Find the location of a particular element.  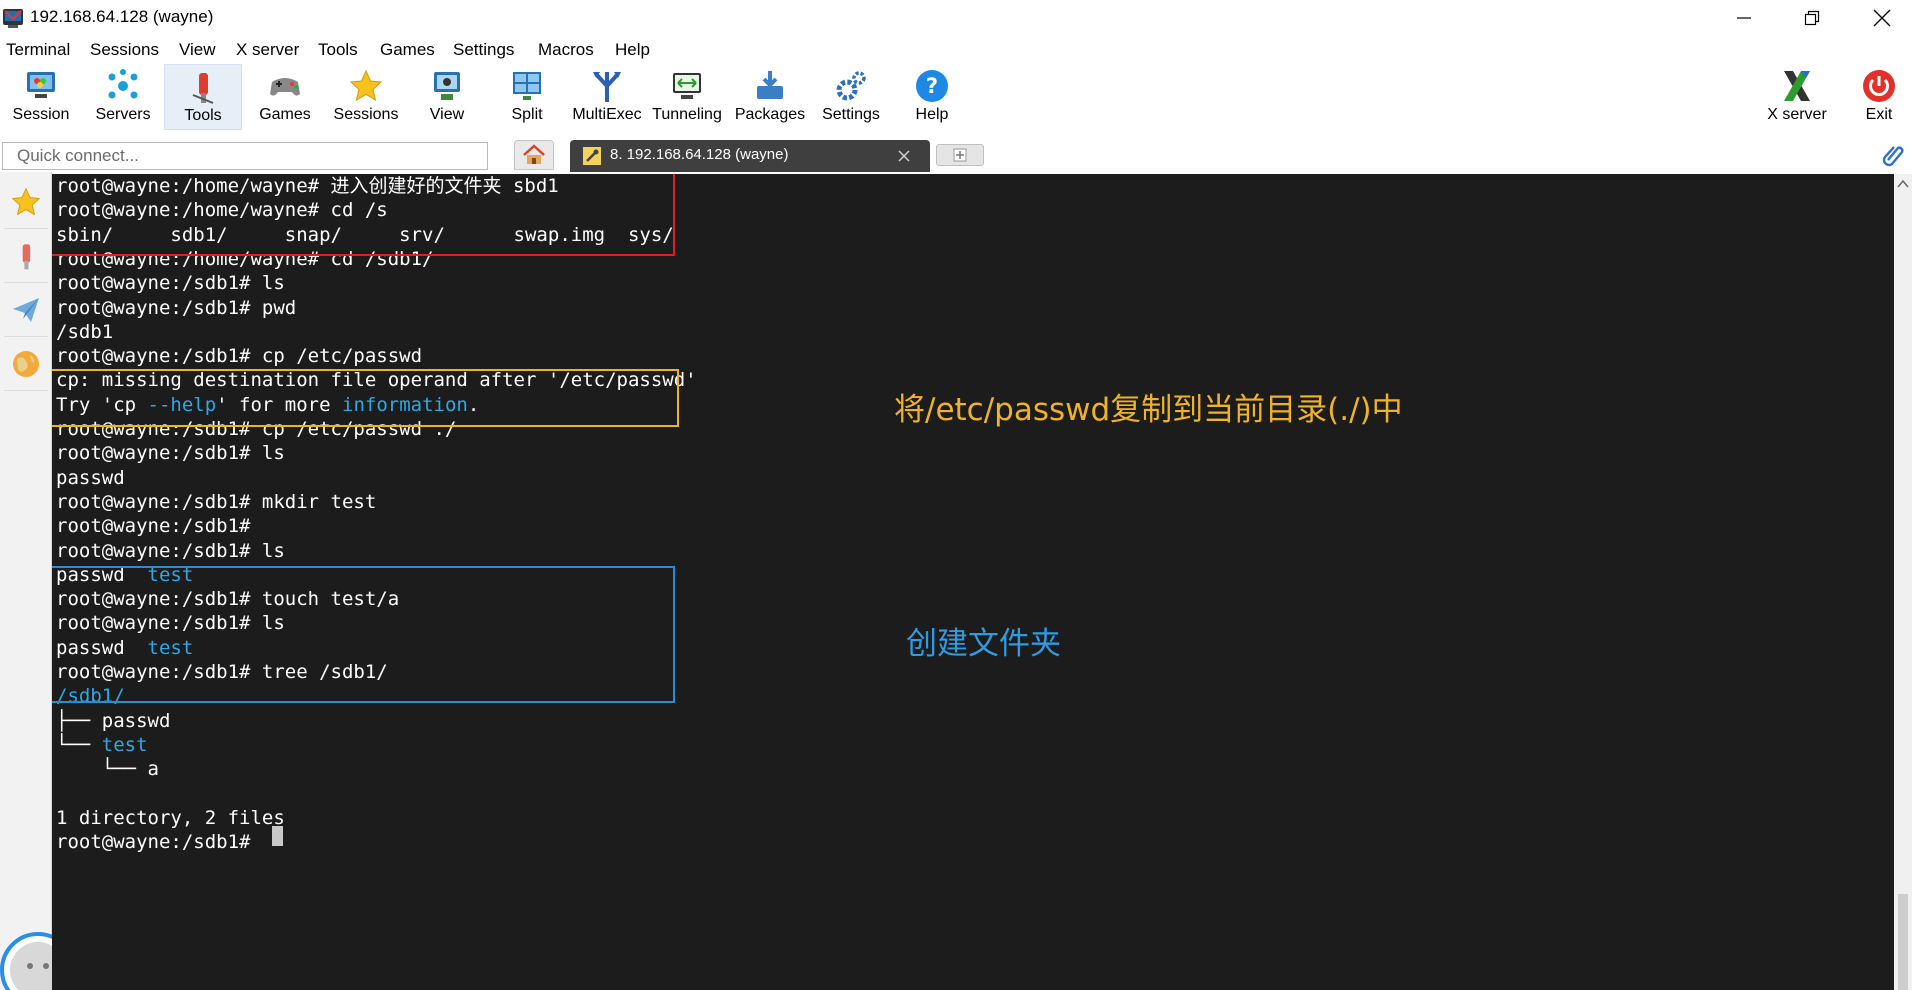

session-icon is located at coordinates (41, 85).